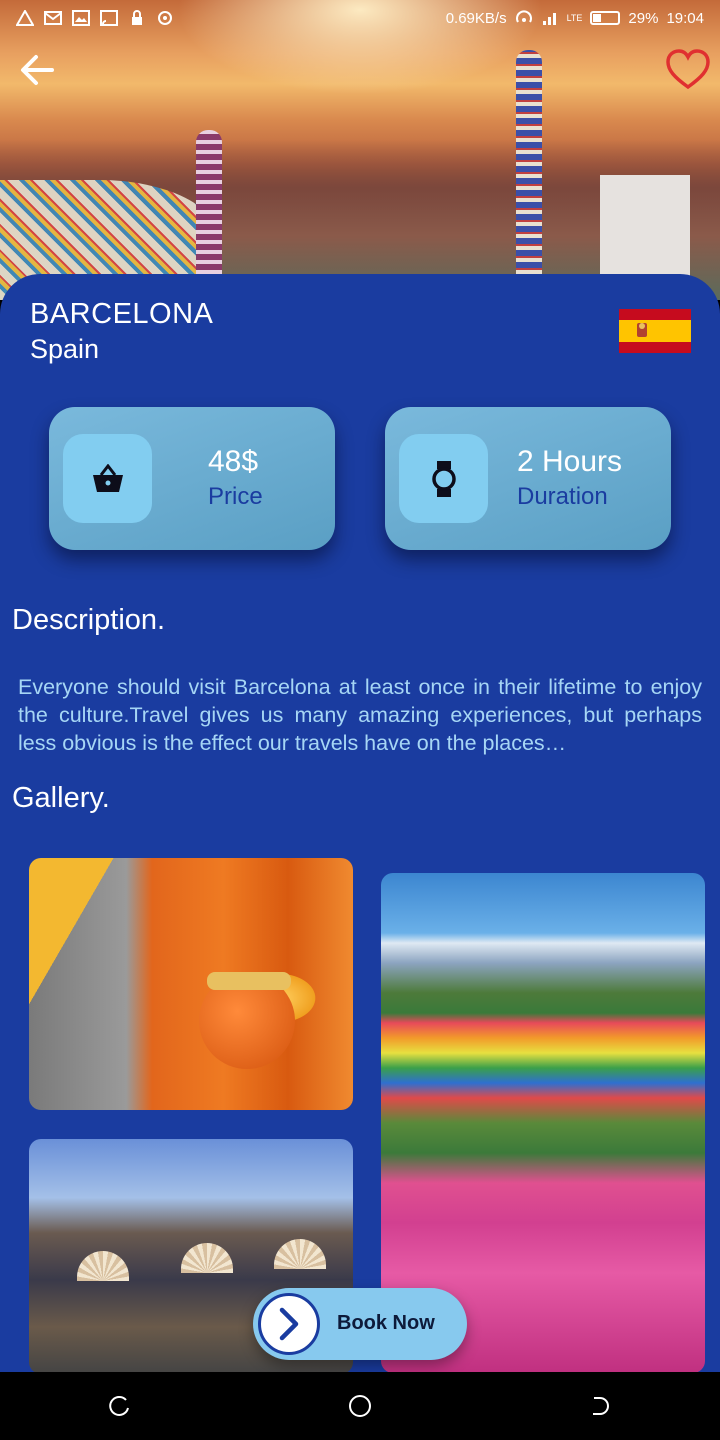 This screenshot has width=720, height=1440. I want to click on back-button, so click(38, 70).